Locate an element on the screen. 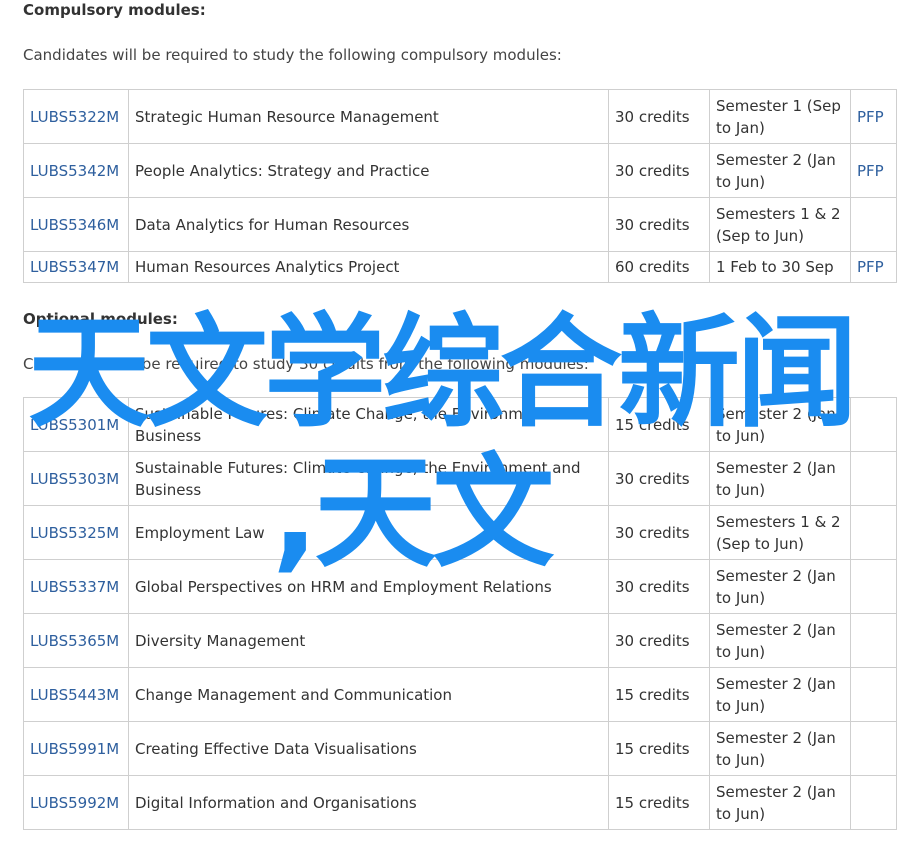  module-code-link: LUBS5303M is located at coordinates (74, 479).